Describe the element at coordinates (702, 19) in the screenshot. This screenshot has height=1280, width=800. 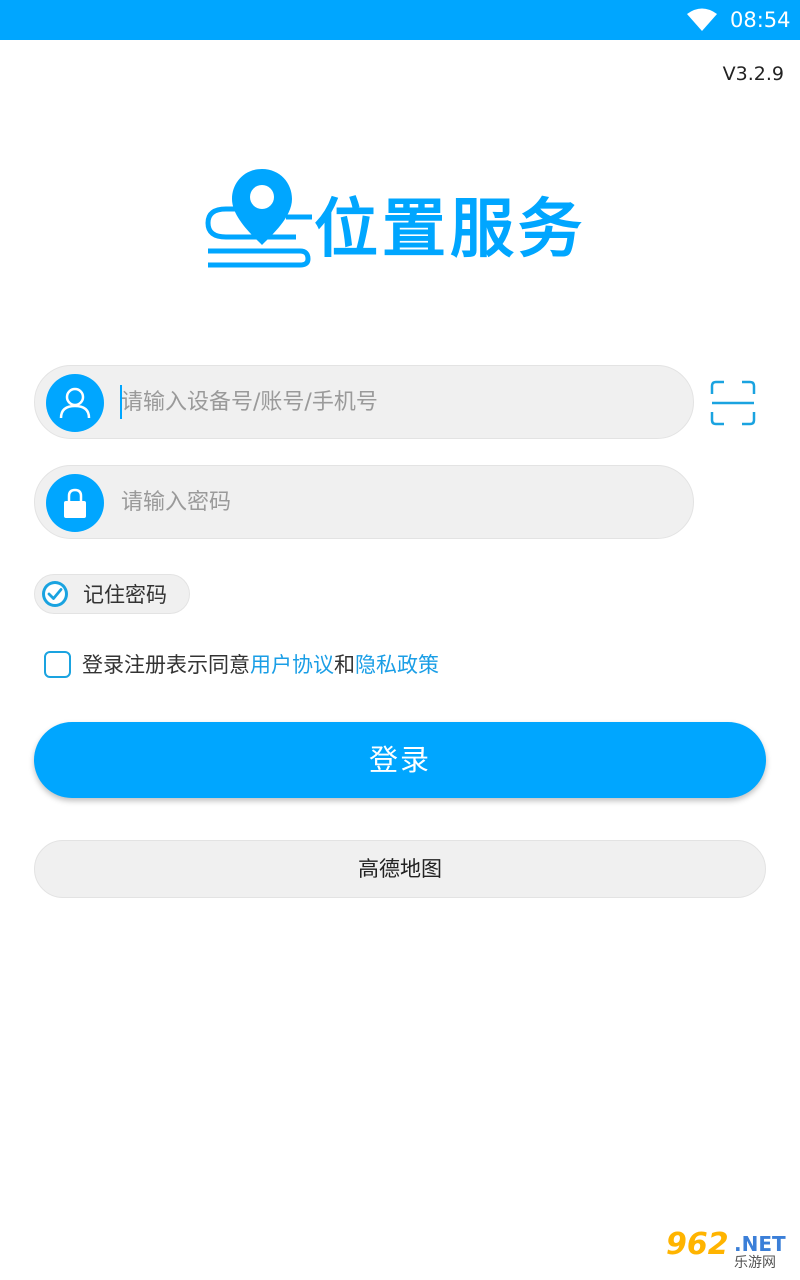
I see `wifi-icon` at that location.